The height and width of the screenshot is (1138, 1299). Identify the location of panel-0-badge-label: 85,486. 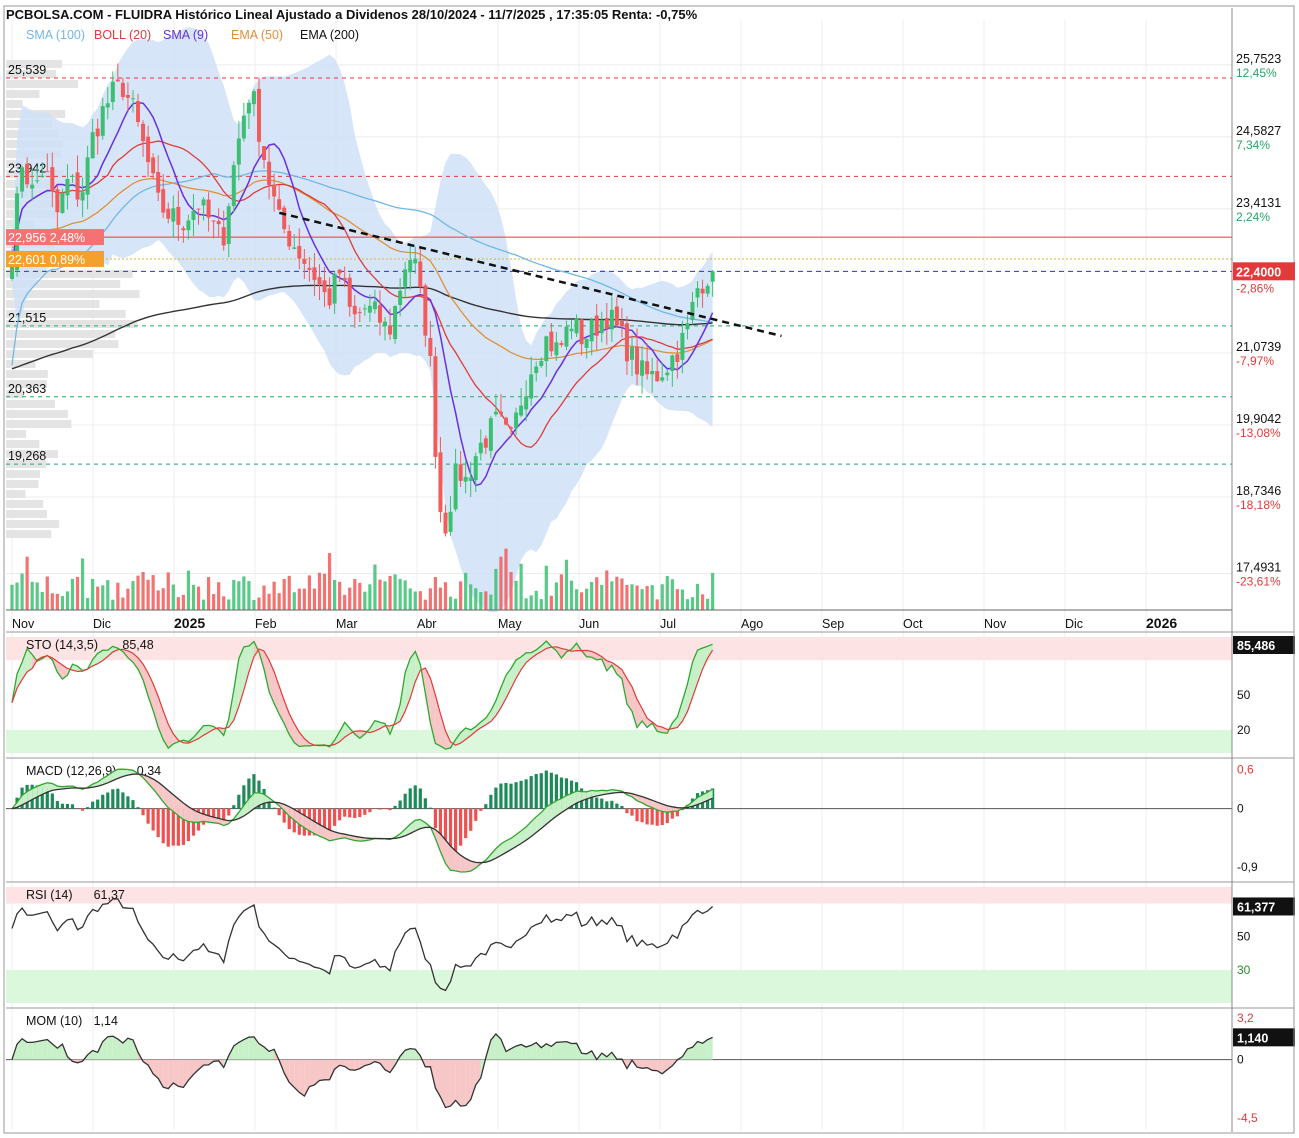
(1256, 646).